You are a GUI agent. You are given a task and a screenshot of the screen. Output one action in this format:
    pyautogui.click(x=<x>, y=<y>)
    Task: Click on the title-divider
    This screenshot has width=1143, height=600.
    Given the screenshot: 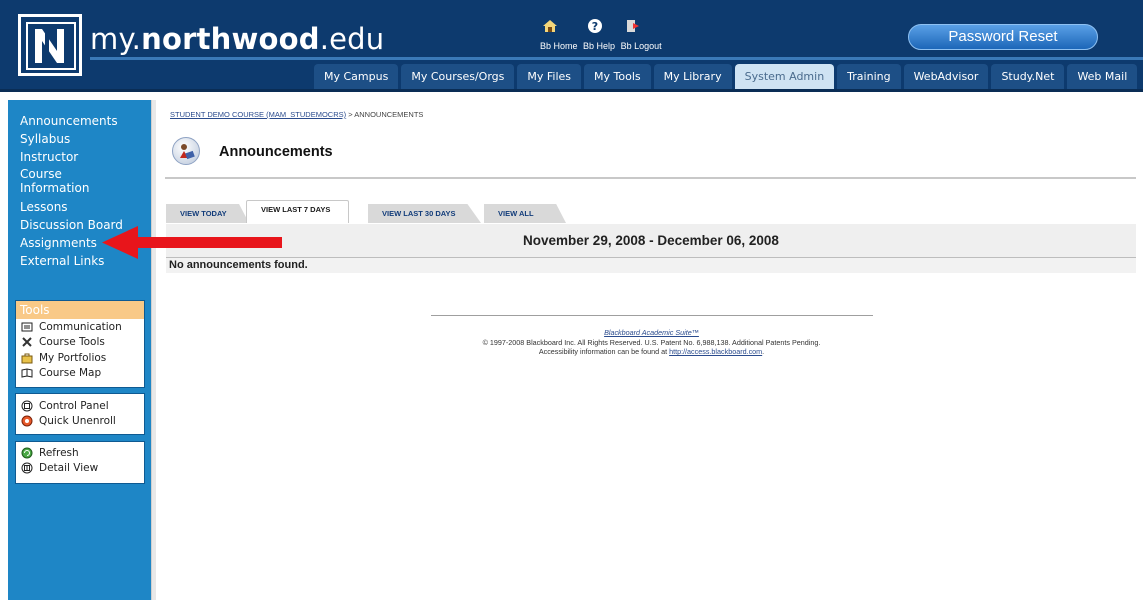 What is the action you would take?
    pyautogui.click(x=650, y=178)
    